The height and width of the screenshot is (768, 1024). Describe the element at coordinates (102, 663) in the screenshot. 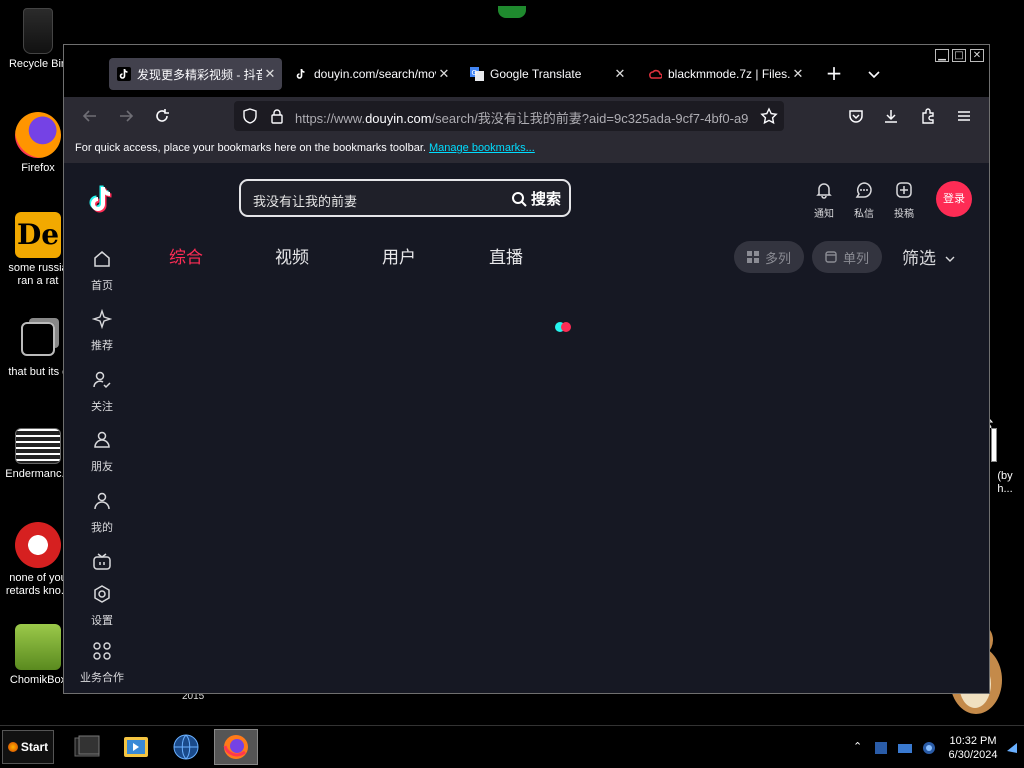

I see `sidebar-item-business: 业务合作` at that location.